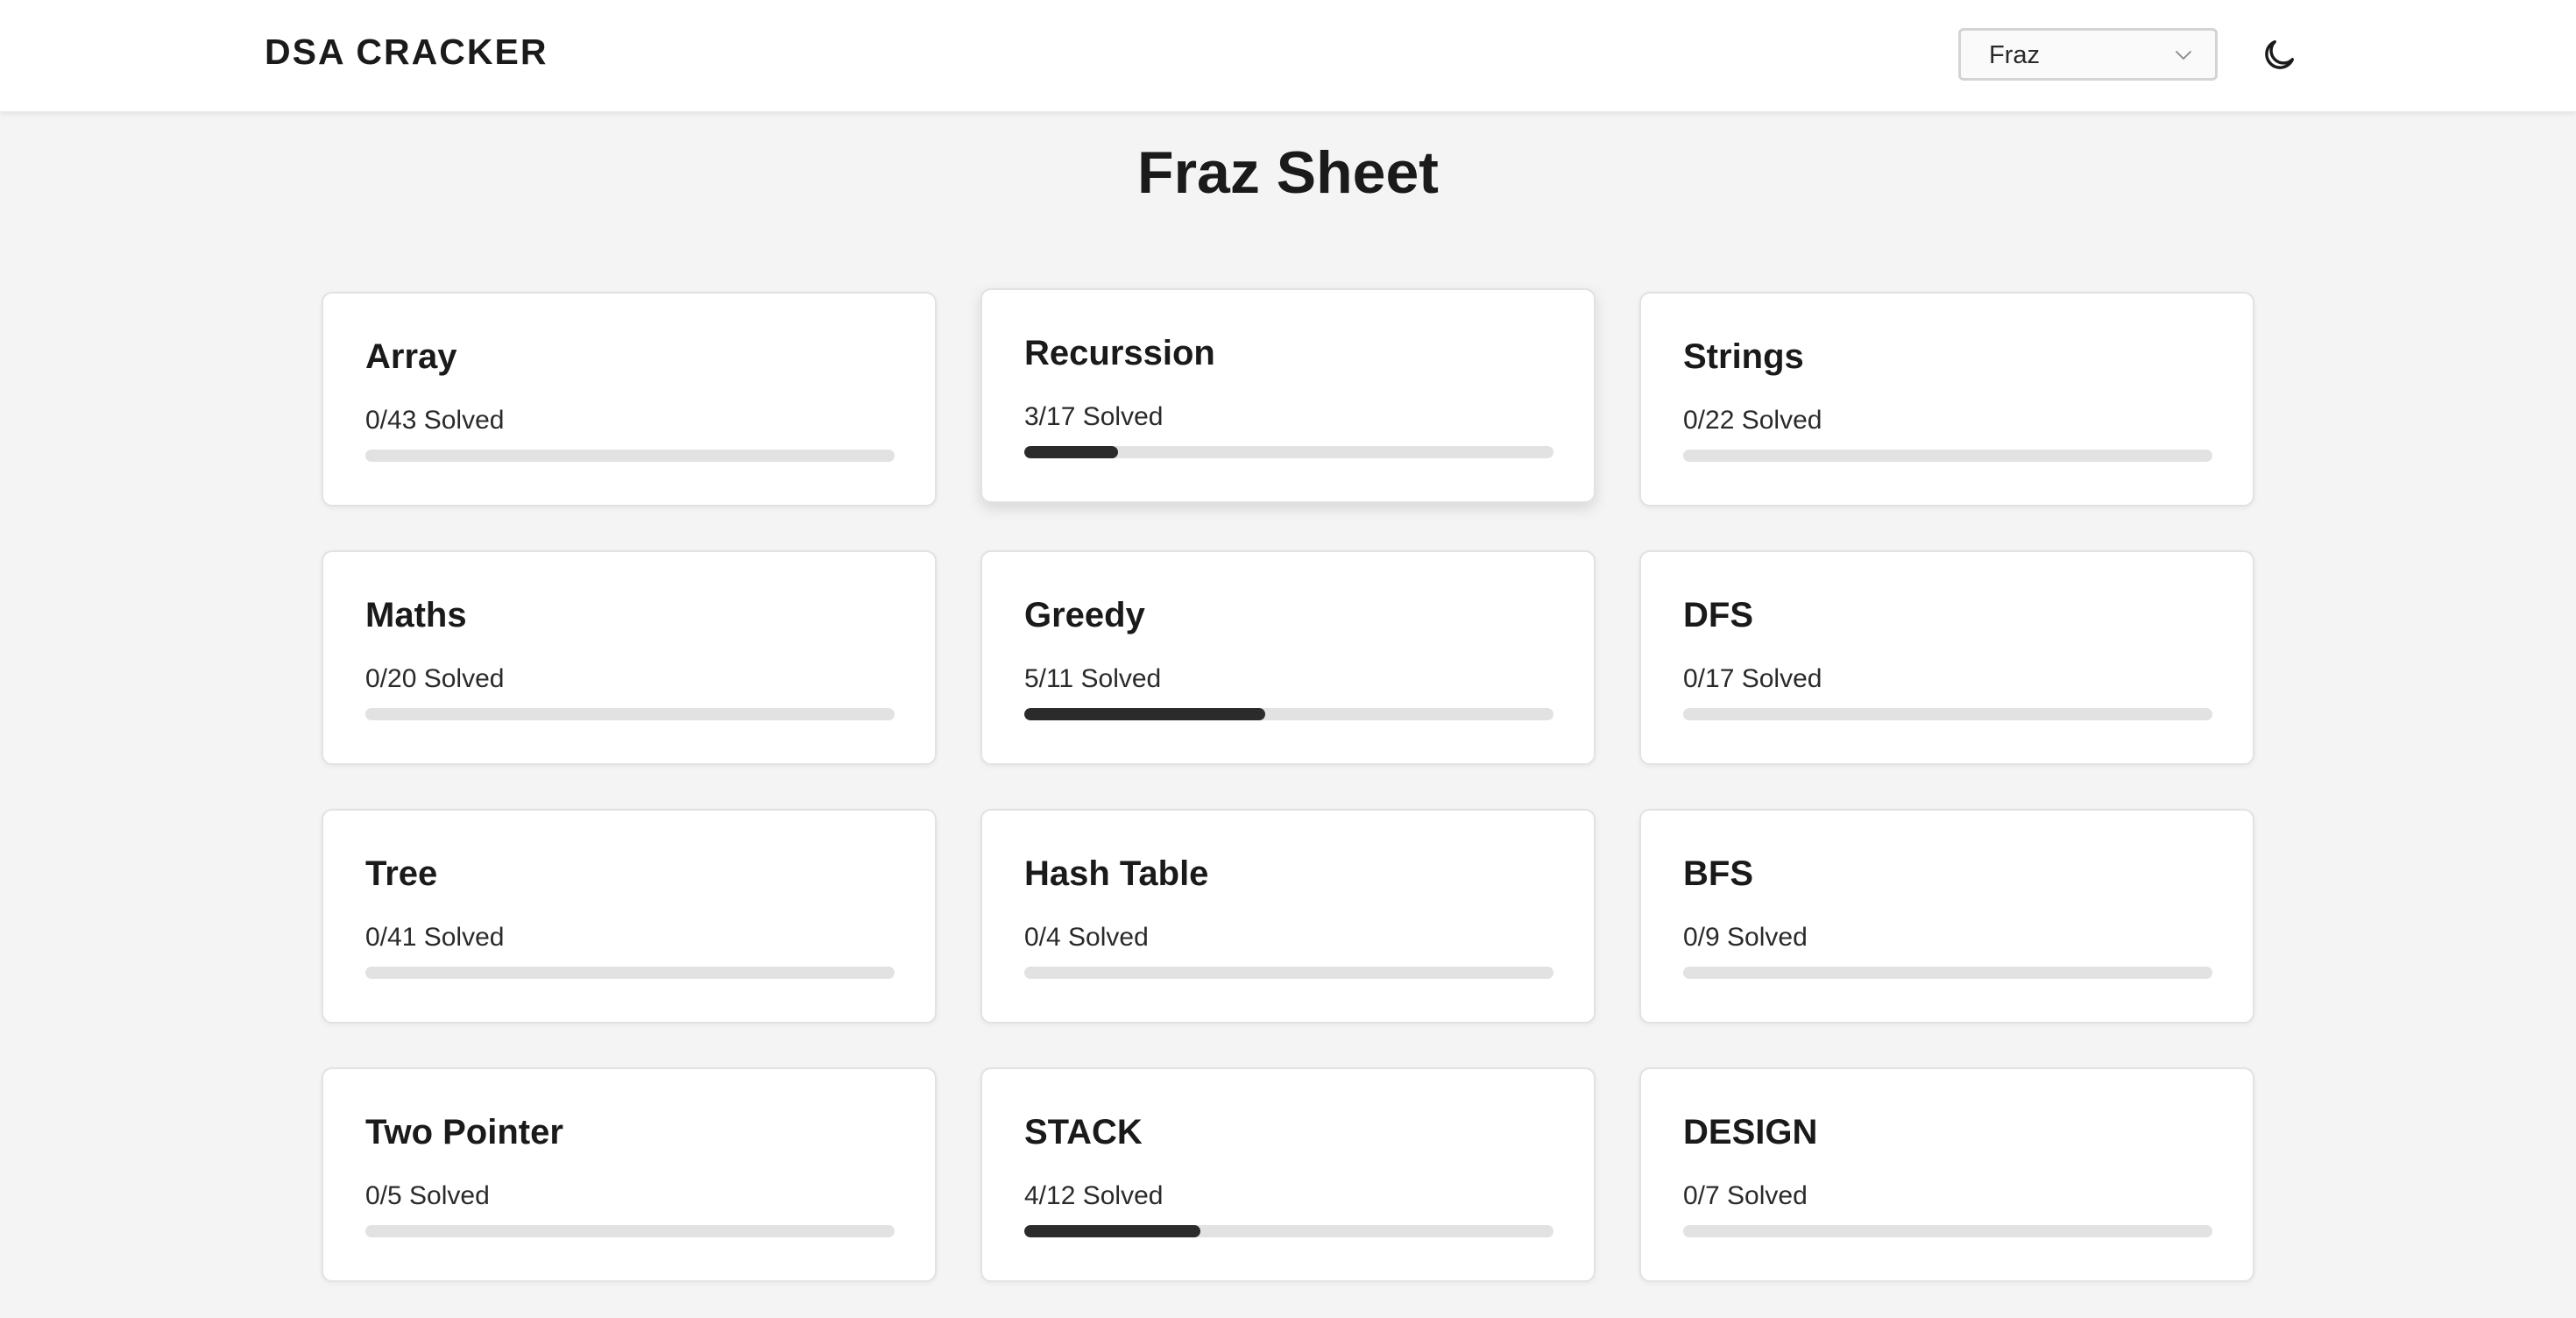  I want to click on moon-icon, so click(2279, 55).